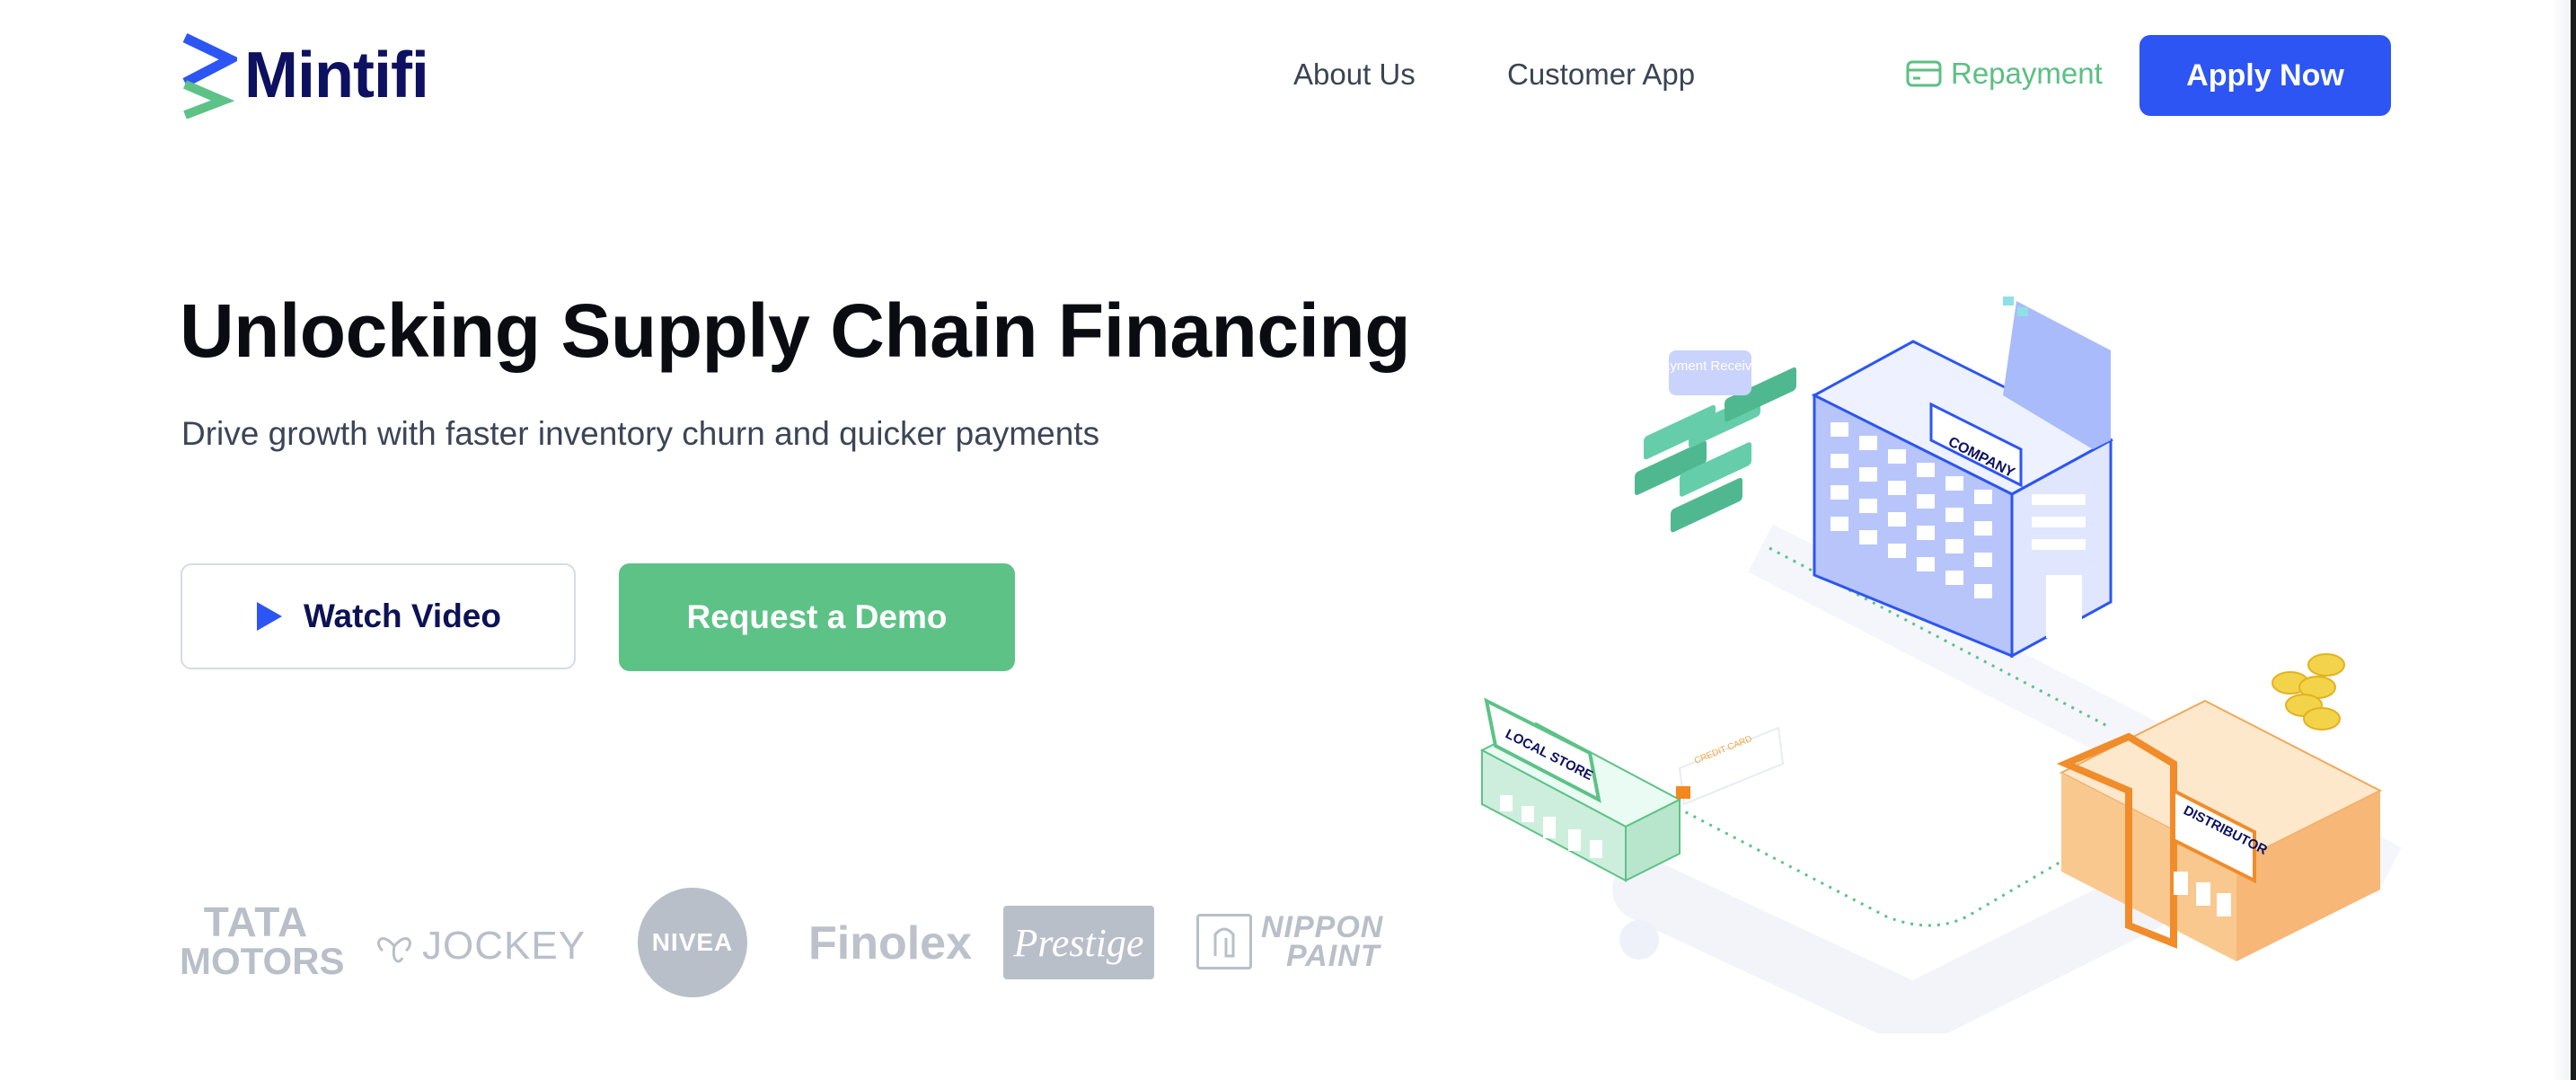  I want to click on play-icon, so click(269, 616).